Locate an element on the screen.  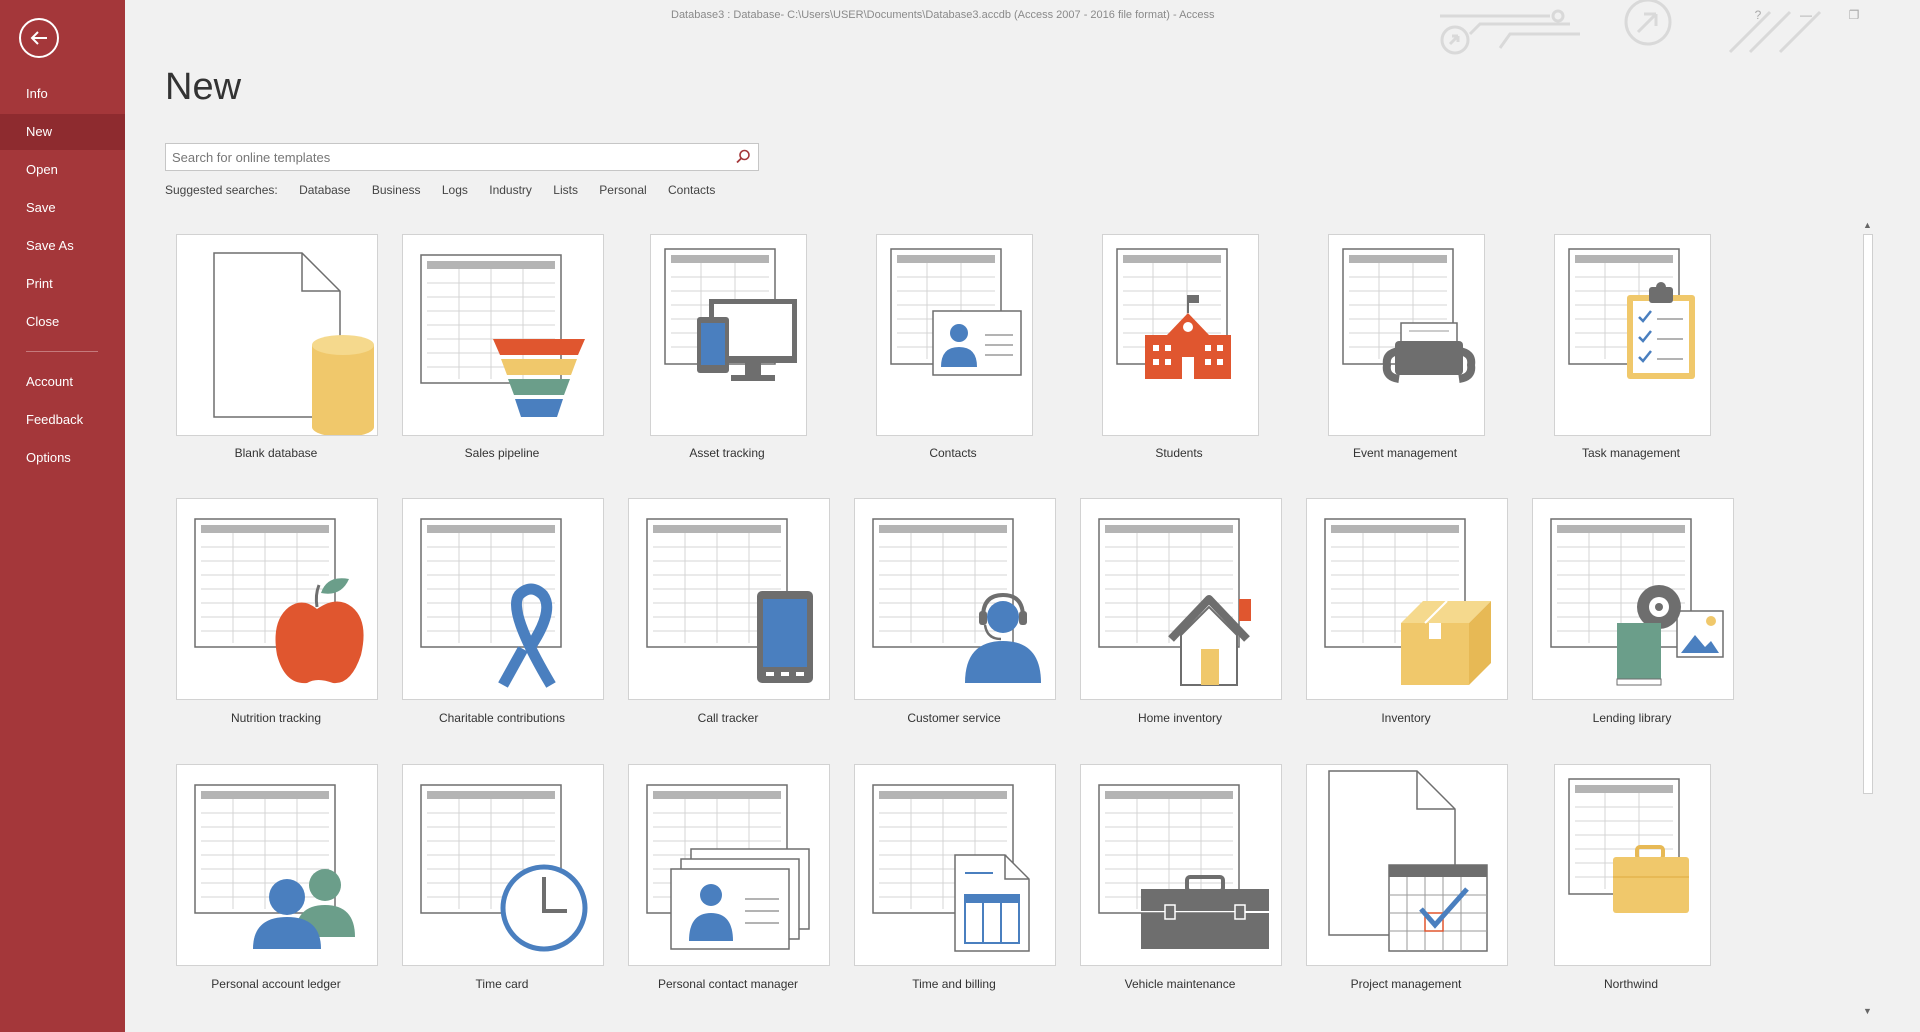
template-tile-call-tracker is located at coordinates (729, 599).